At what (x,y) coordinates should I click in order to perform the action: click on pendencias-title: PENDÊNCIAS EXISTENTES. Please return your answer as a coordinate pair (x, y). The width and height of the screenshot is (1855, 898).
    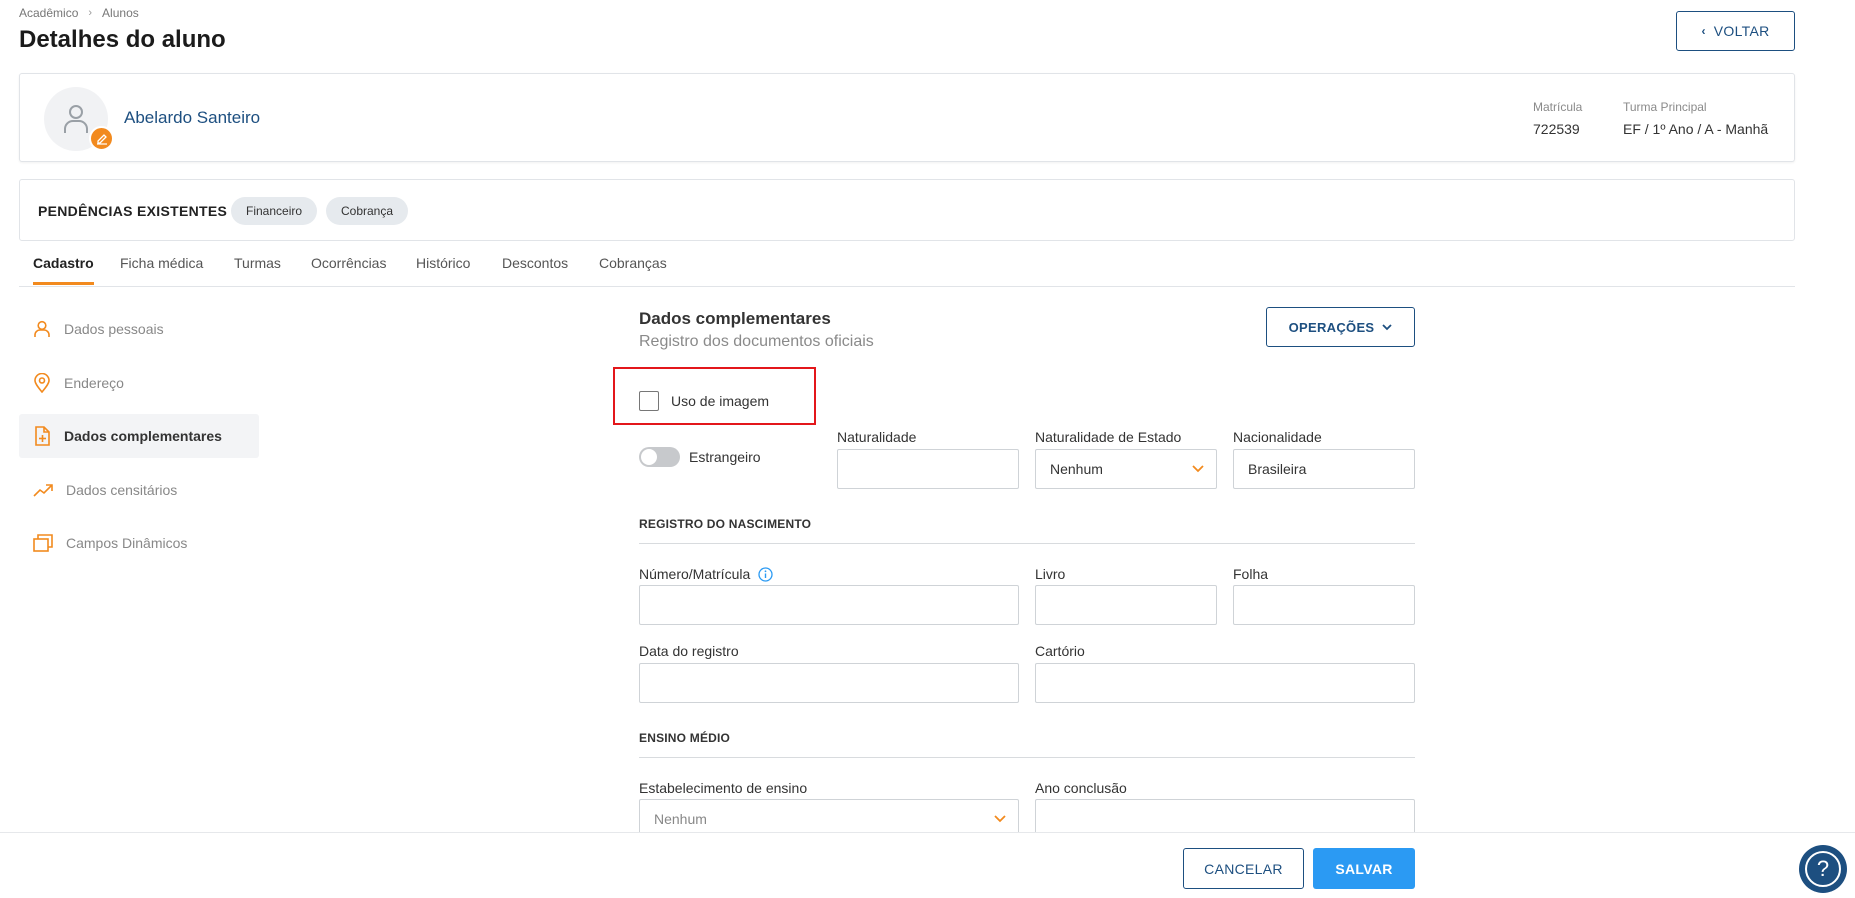
    Looking at the image, I should click on (133, 211).